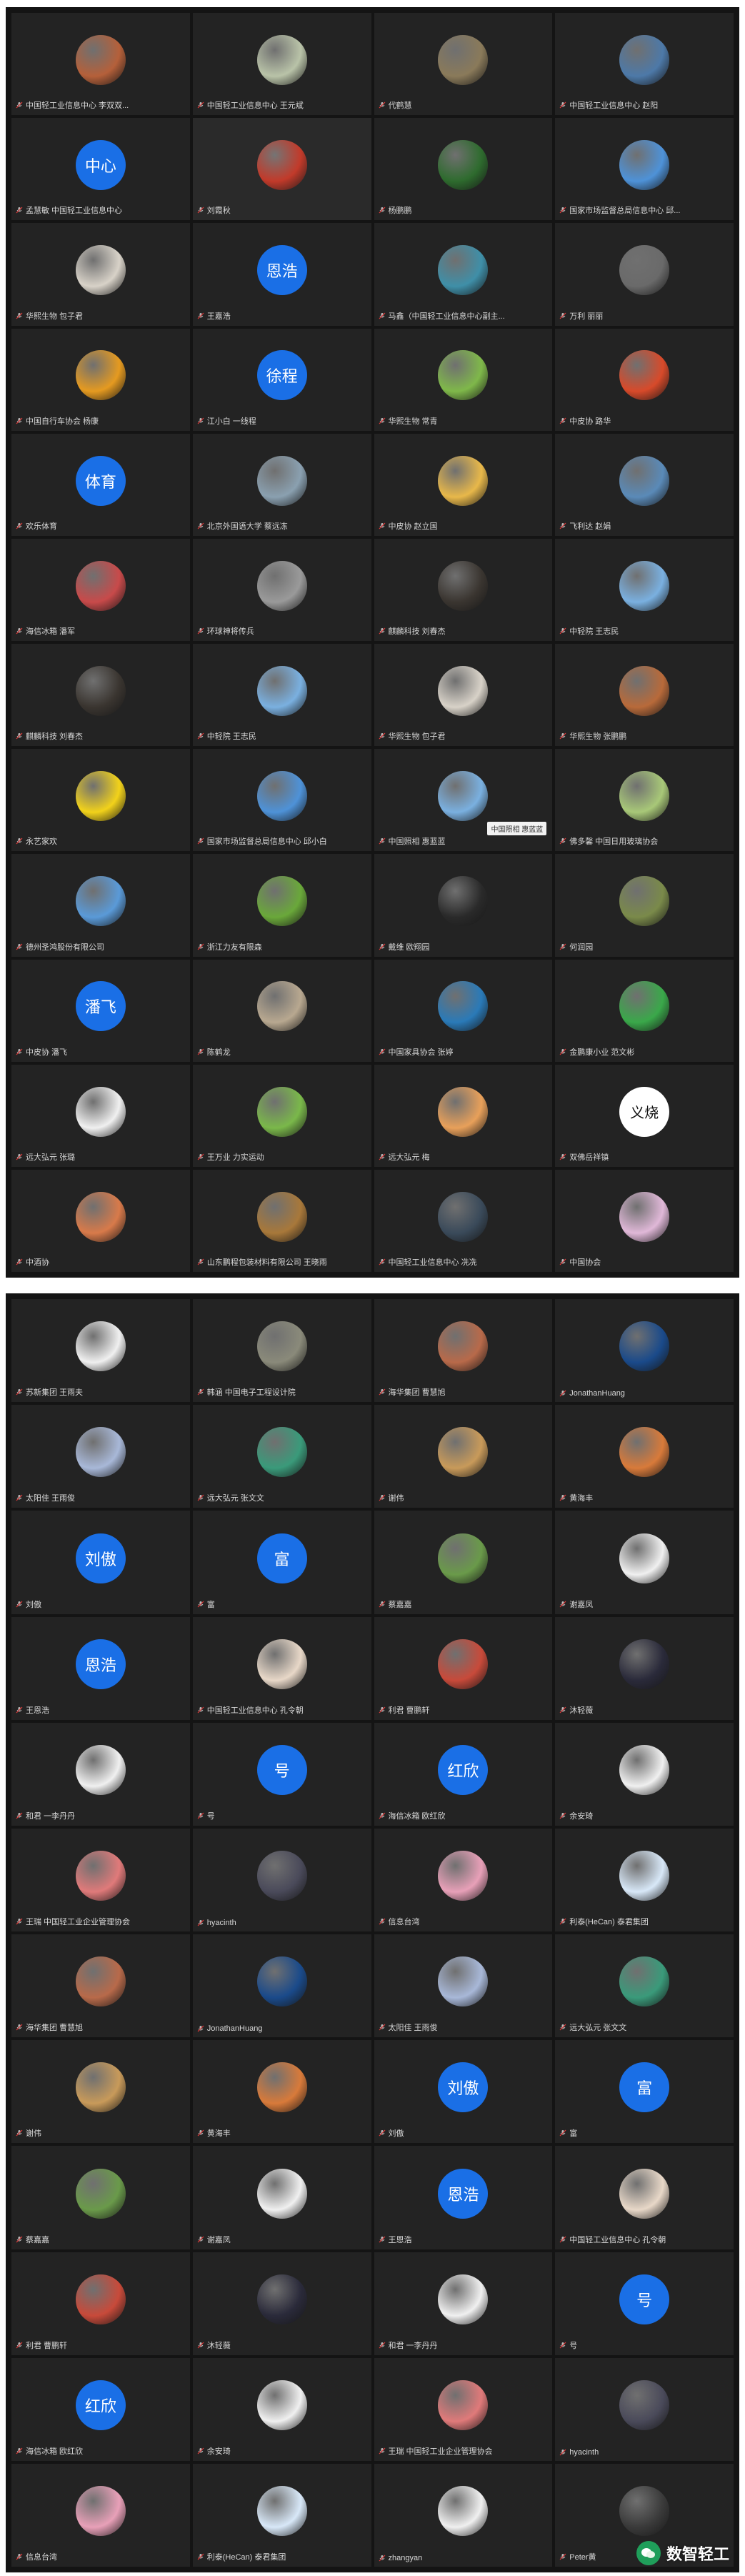  Describe the element at coordinates (463, 169) in the screenshot. I see `participant-tile: 杨鹏鹏` at that location.